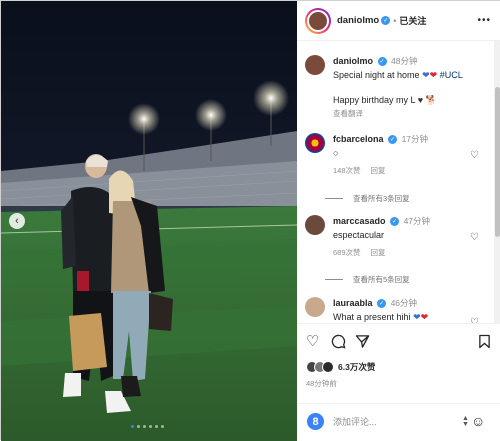 This screenshot has width=500, height=441. I want to click on view-replies-button: 查看所有3条回复, so click(367, 198).